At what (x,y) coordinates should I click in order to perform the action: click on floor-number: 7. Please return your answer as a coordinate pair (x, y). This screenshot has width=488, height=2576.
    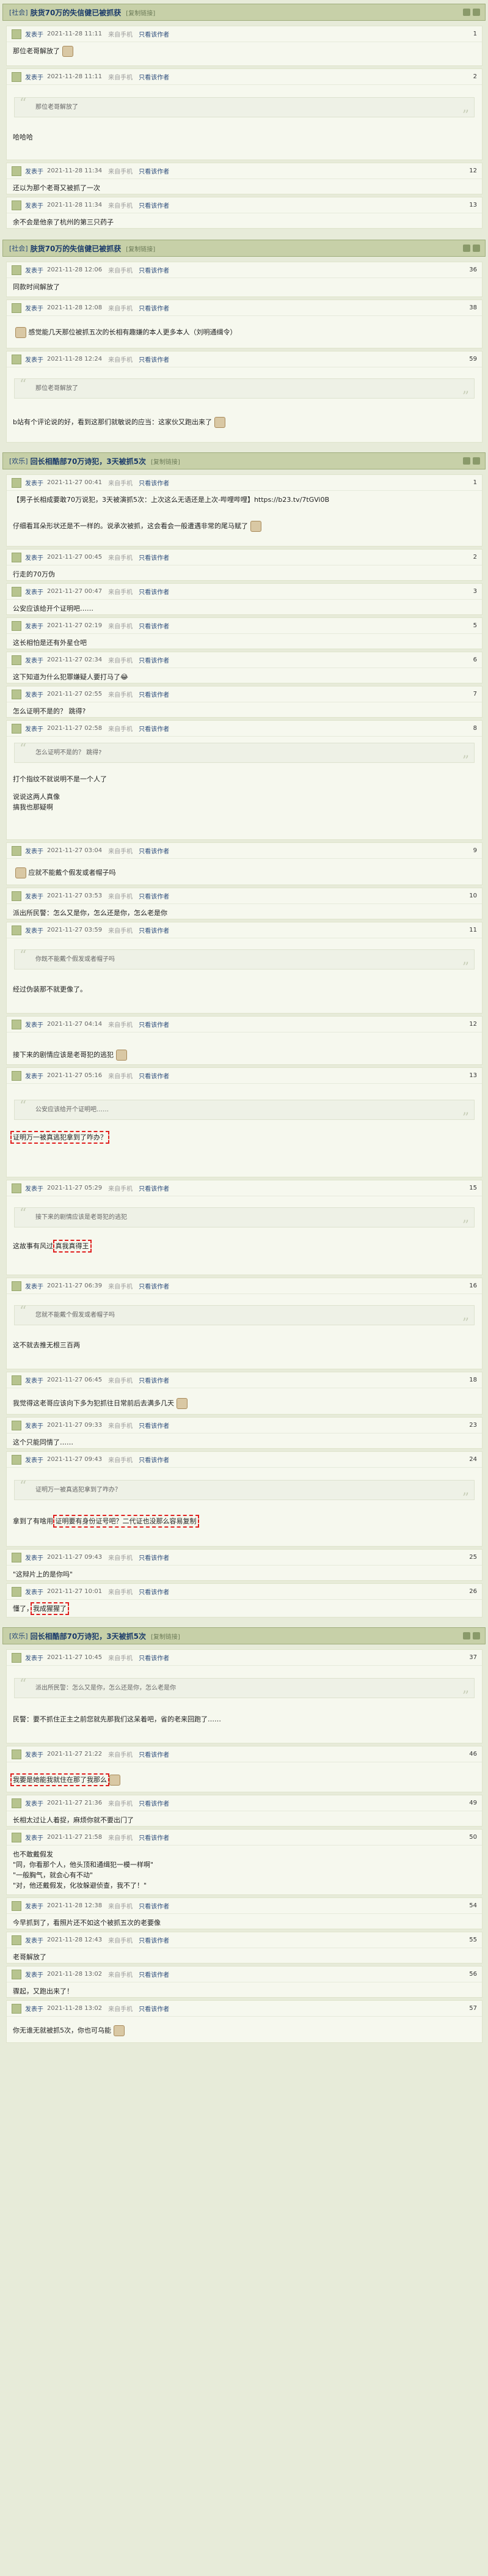
    Looking at the image, I should click on (475, 694).